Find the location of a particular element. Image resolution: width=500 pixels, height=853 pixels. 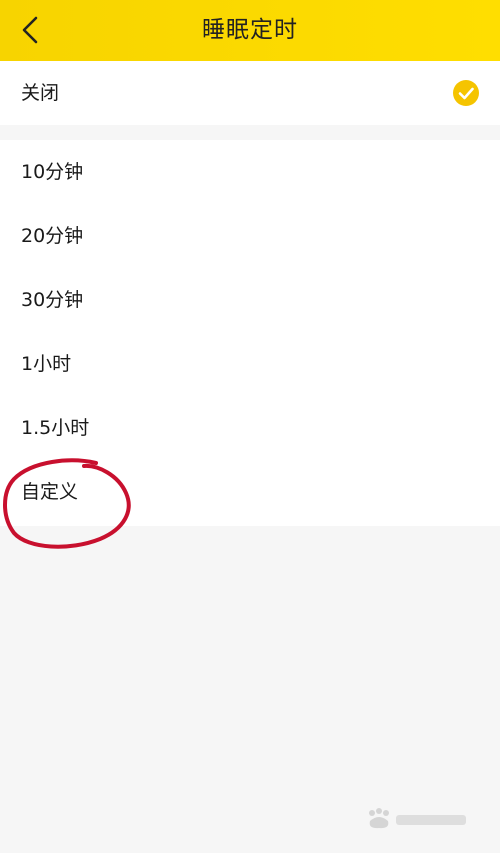

option-1hour: 1小时 is located at coordinates (250, 364).